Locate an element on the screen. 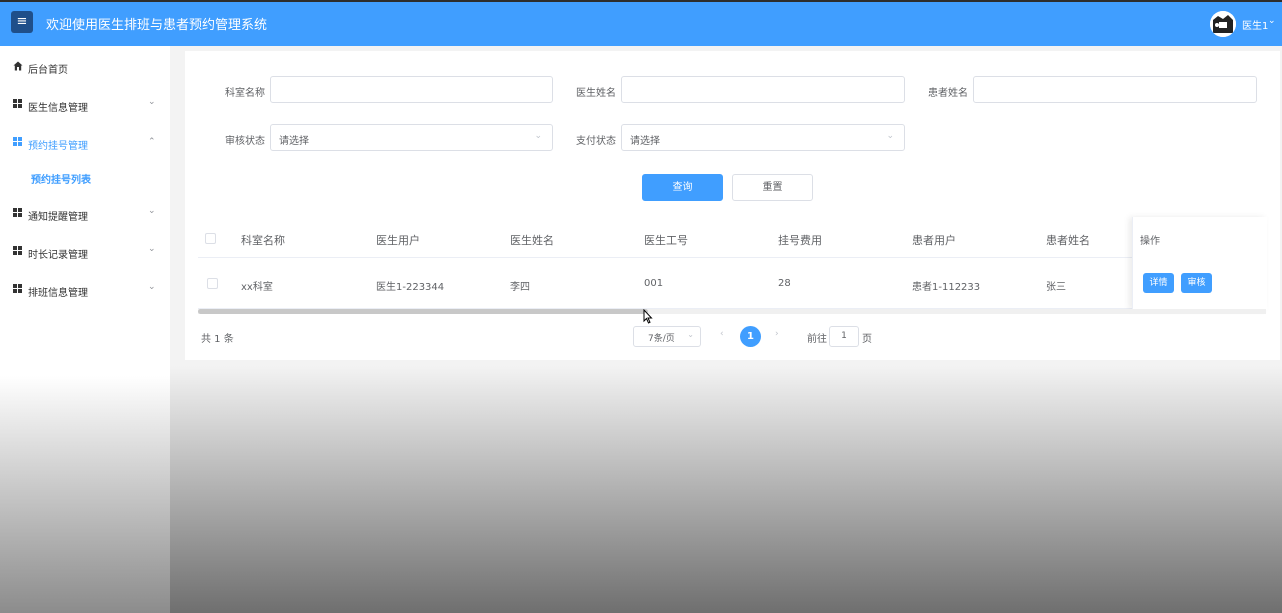 The height and width of the screenshot is (613, 1282). table-cell: 28 is located at coordinates (784, 283).